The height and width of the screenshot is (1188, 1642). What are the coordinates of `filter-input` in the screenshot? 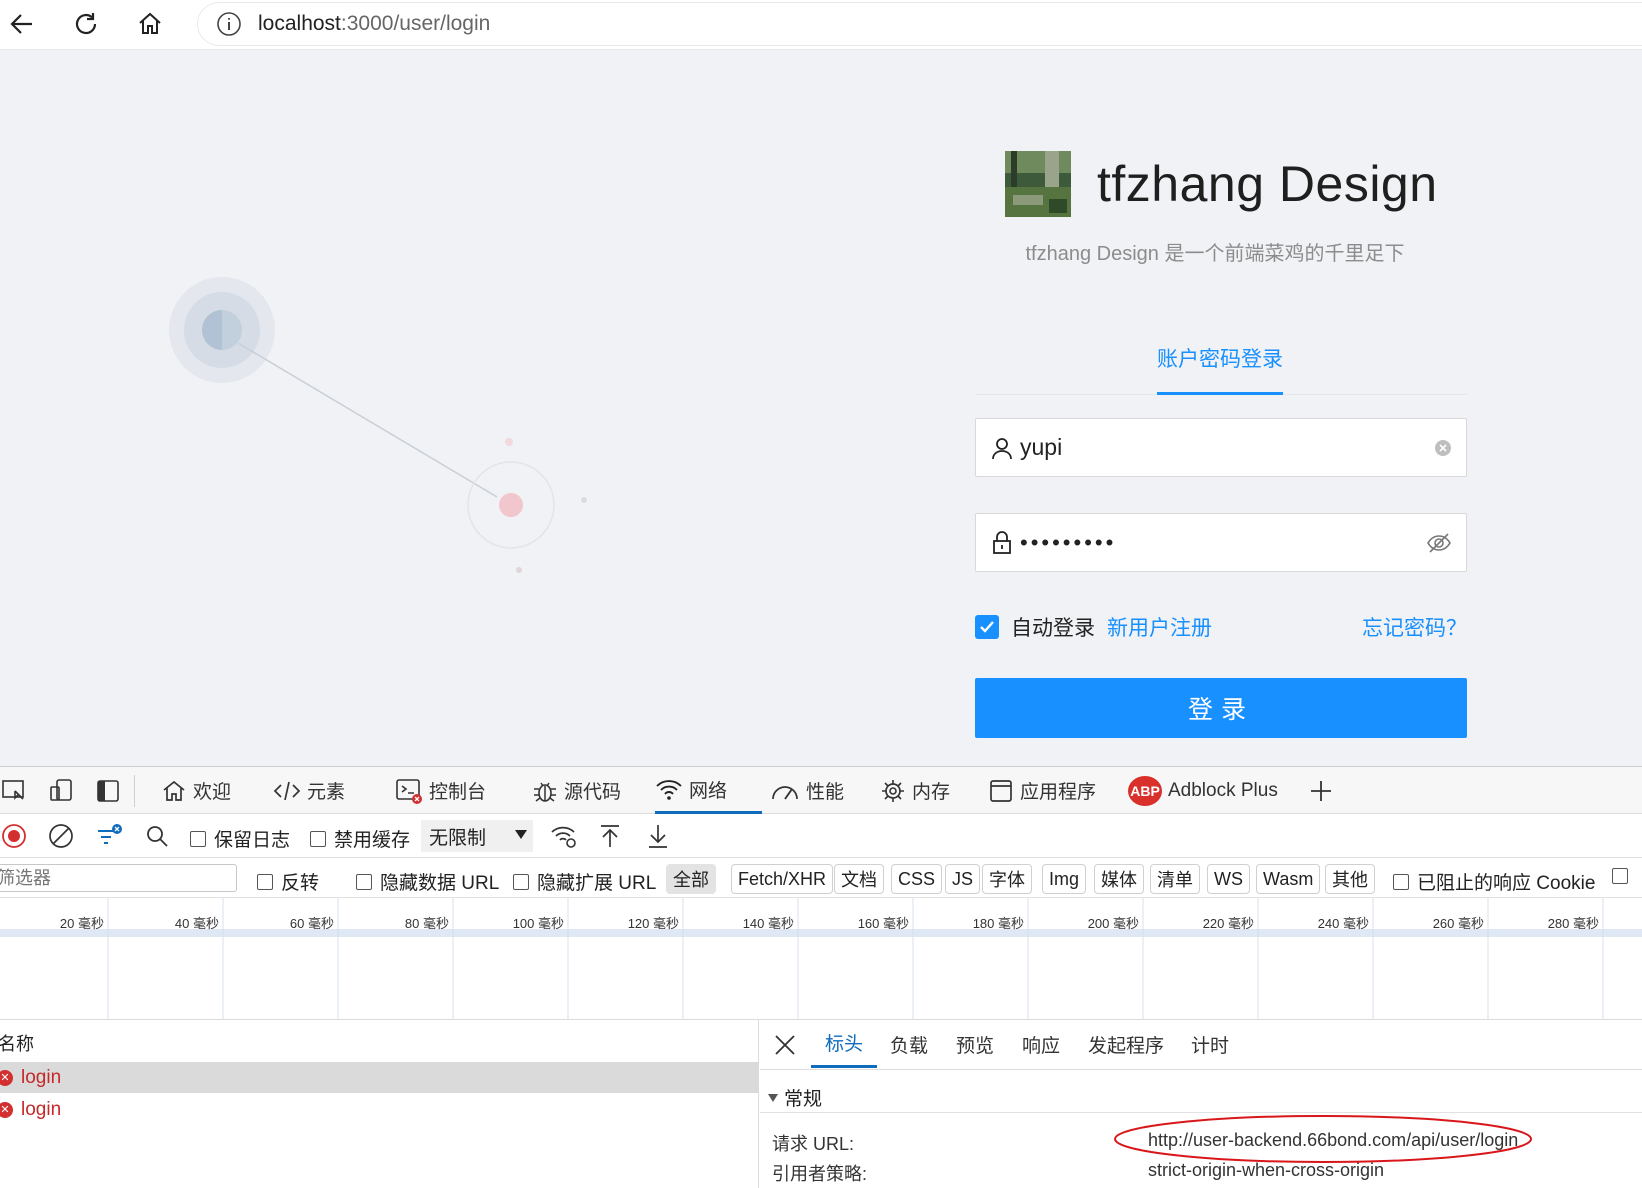 It's located at (118, 878).